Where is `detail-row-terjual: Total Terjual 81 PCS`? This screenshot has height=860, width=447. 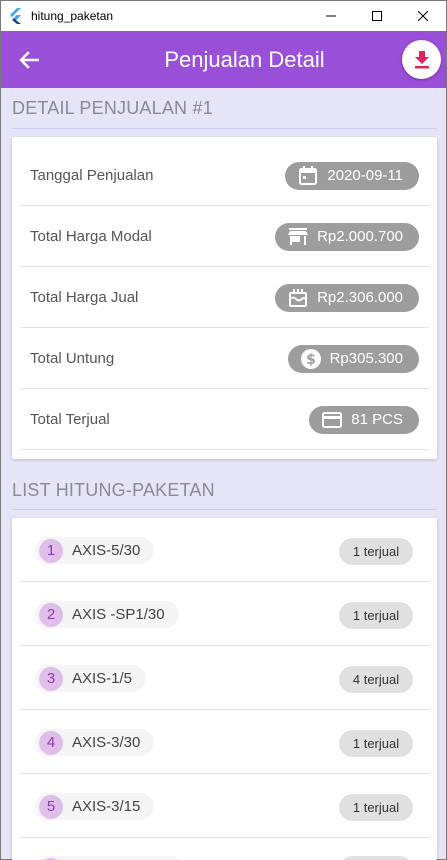
detail-row-terjual: Total Terjual 81 PCS is located at coordinates (224, 419).